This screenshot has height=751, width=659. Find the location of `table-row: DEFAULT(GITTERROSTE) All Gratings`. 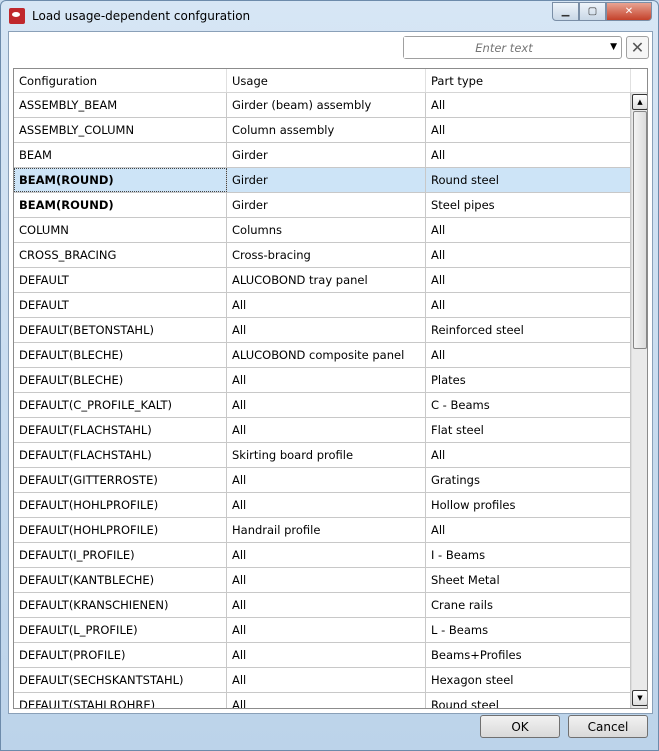

table-row: DEFAULT(GITTERROSTE) All Gratings is located at coordinates (330, 480).